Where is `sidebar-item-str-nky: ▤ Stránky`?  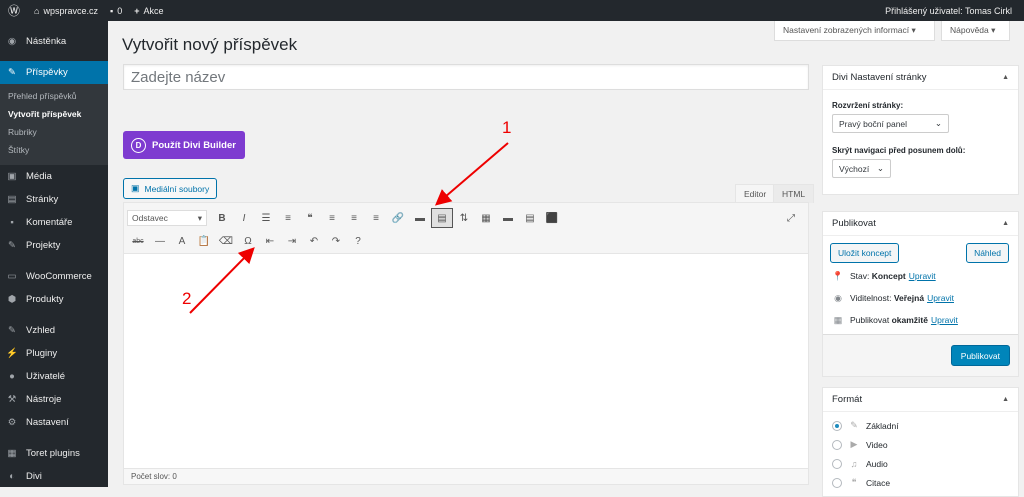
sidebar-item-str-nky: ▤ Stránky is located at coordinates (54, 199).